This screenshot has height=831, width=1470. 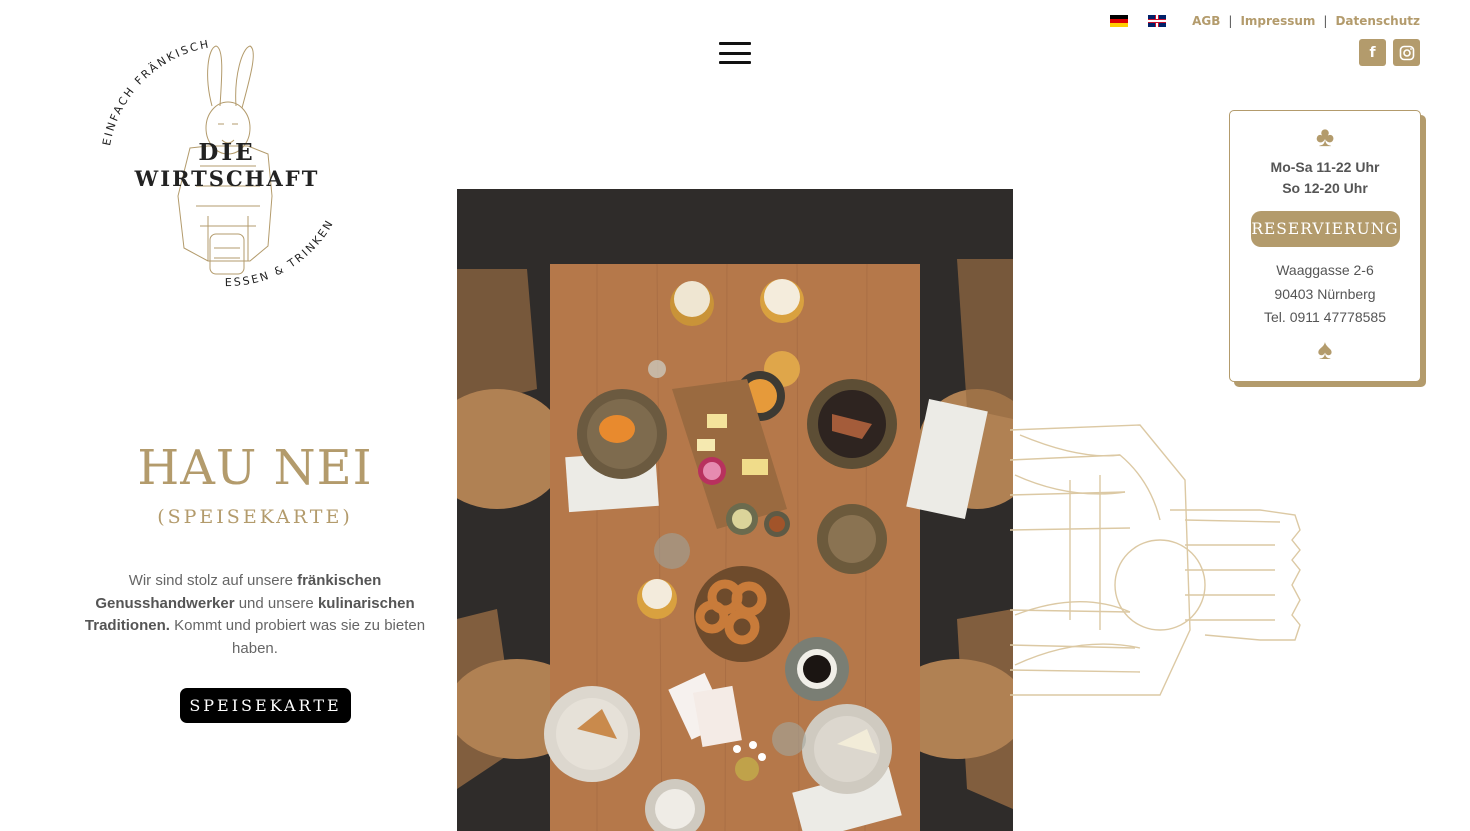 What do you see at coordinates (276, 603) in the screenshot?
I see `hero-text-part: und unsere` at bounding box center [276, 603].